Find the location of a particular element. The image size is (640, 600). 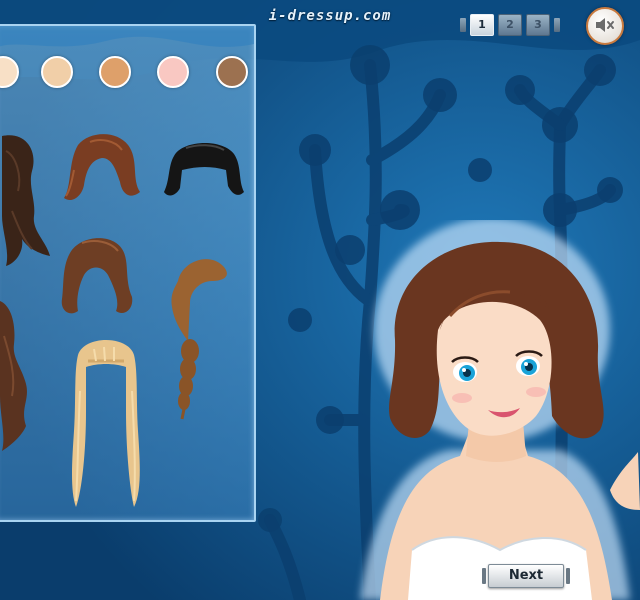

hairstyle-brown-long-wavy is located at coordinates (21, 376).